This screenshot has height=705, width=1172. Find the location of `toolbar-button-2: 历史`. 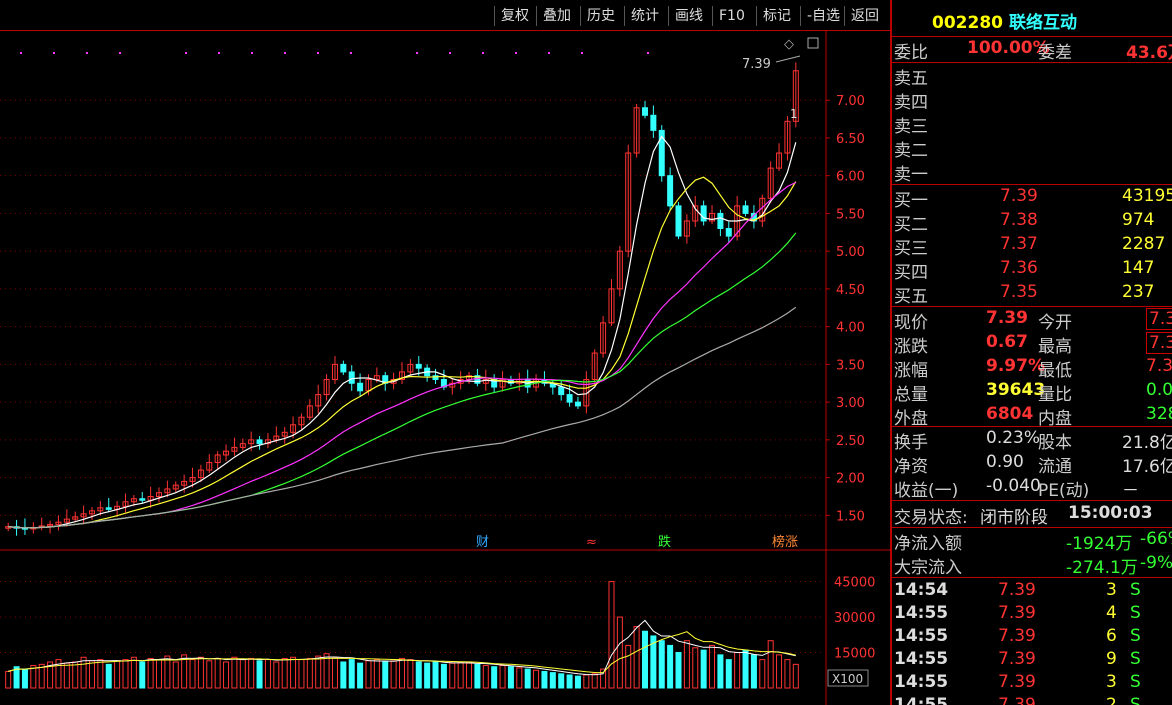

toolbar-button-2: 历史 is located at coordinates (600, 16).